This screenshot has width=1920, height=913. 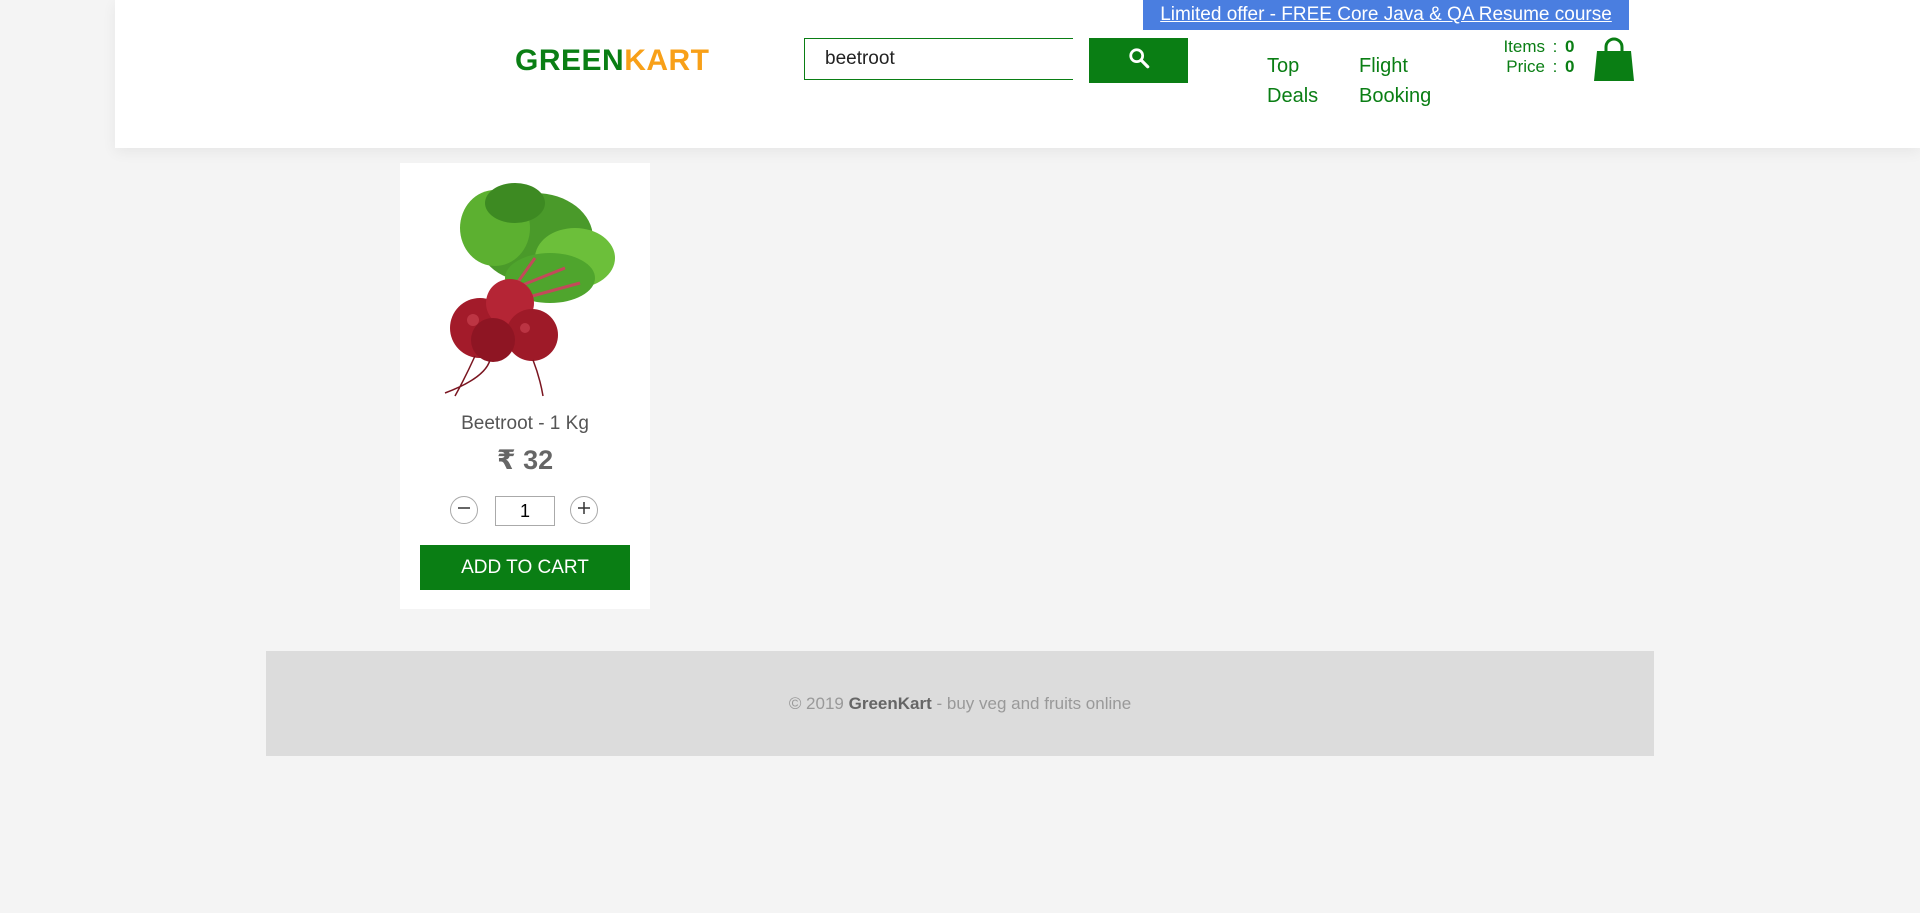 I want to click on decrement-button, so click(x=464, y=510).